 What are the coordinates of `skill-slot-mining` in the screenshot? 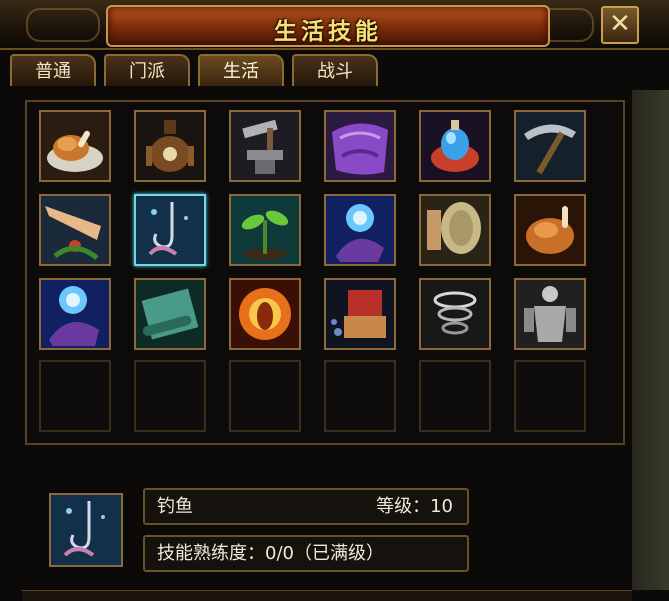 It's located at (550, 146).